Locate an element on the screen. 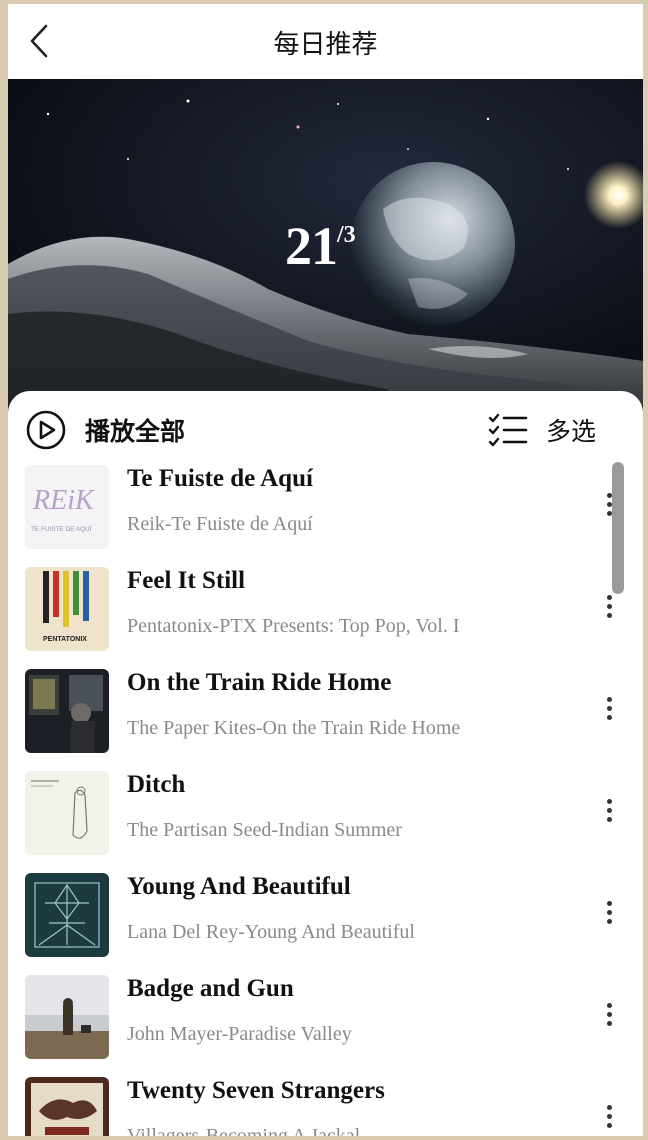 This screenshot has height=1140, width=648. date-month: /3 is located at coordinates (346, 235).